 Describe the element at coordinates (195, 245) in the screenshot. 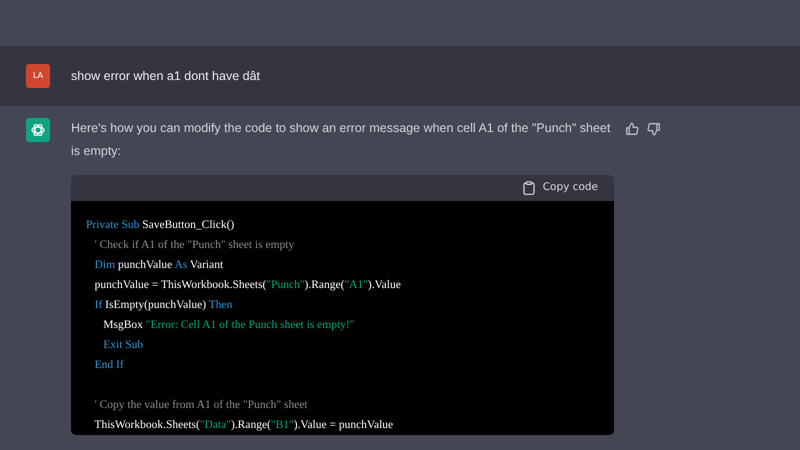

I see `code-comment: ' Check if A1 of the "Punch" sheet is empty` at that location.